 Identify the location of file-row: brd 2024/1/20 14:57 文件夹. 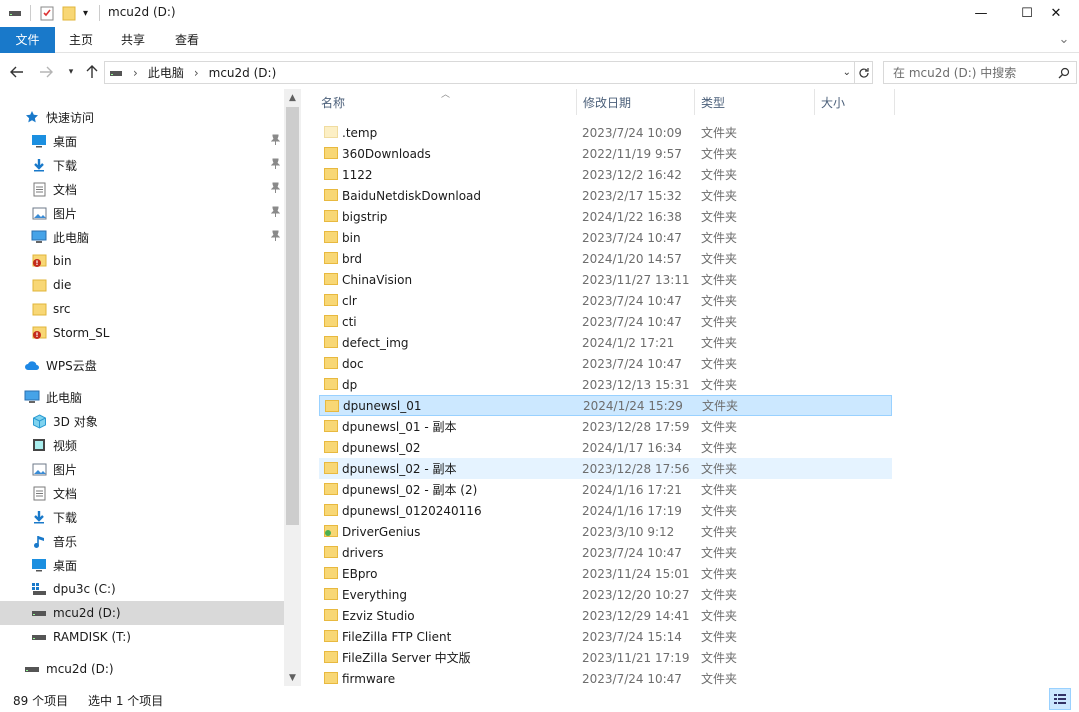
(605, 258).